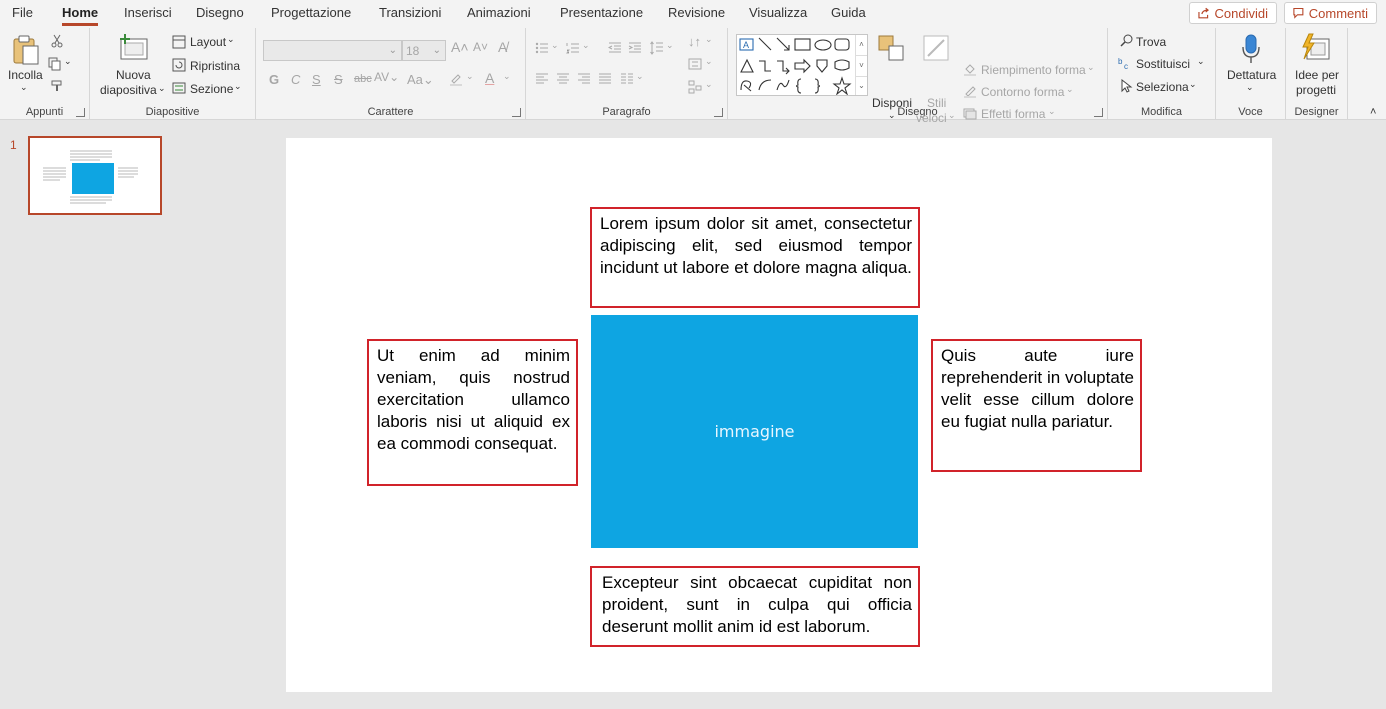  I want to click on font-name-dropdown-icon: ⌄, so click(393, 50).